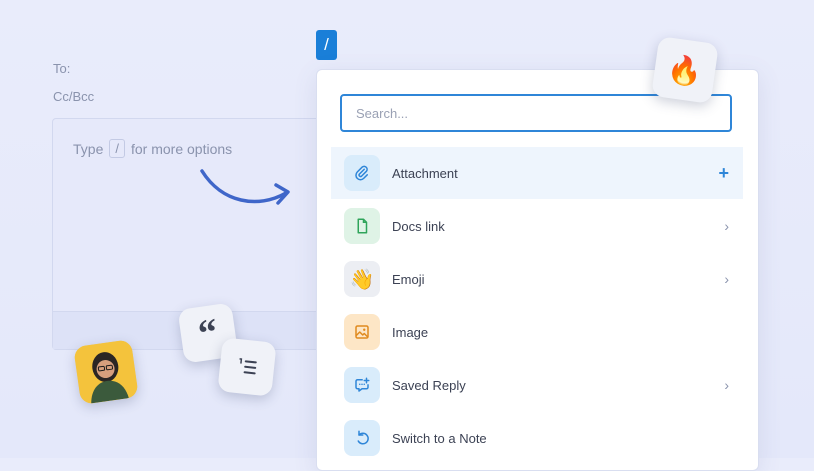 The height and width of the screenshot is (471, 814). What do you see at coordinates (181, 148) in the screenshot?
I see `hint-suffix: for more options` at bounding box center [181, 148].